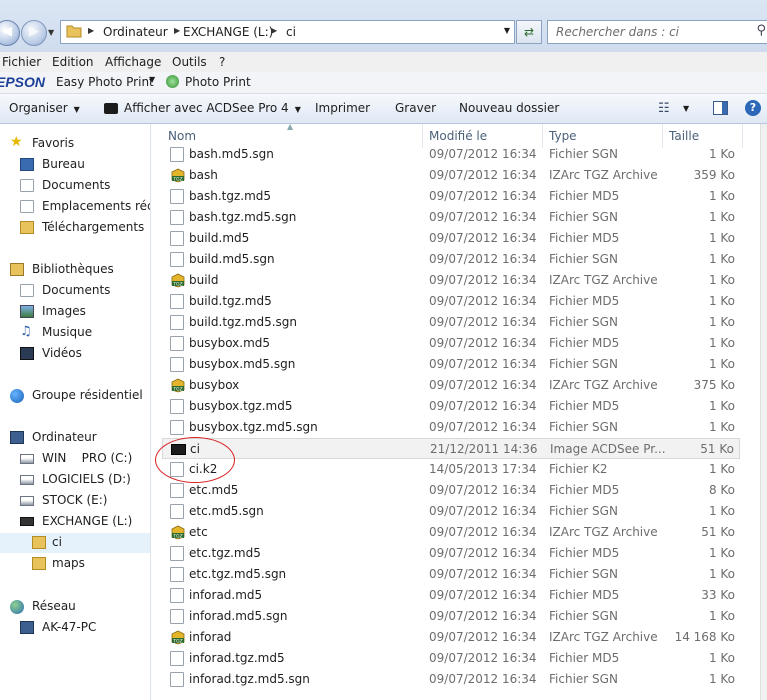 The height and width of the screenshot is (700, 767). I want to click on sidebar-item-drive-c: WIN PRO (C:), so click(85, 459).